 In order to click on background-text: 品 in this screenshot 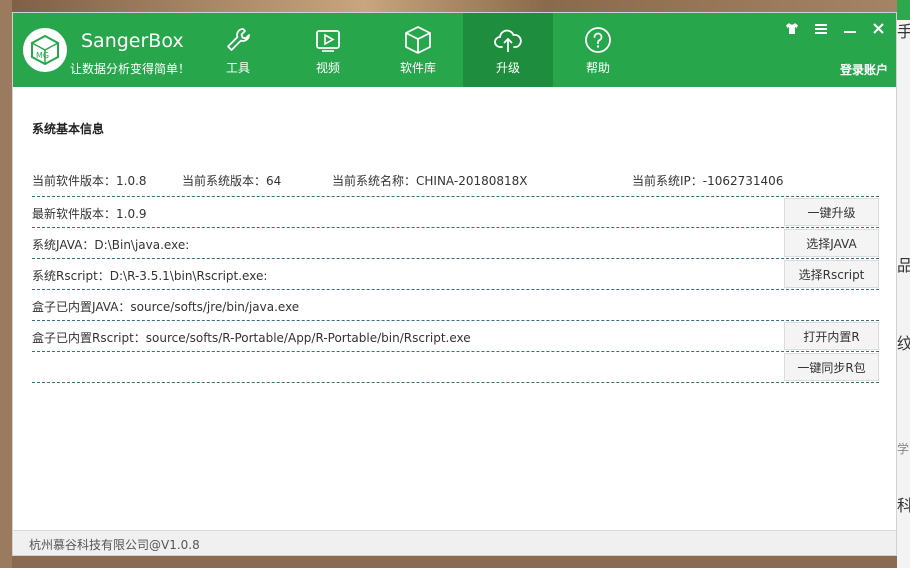, I will do `click(903, 265)`.